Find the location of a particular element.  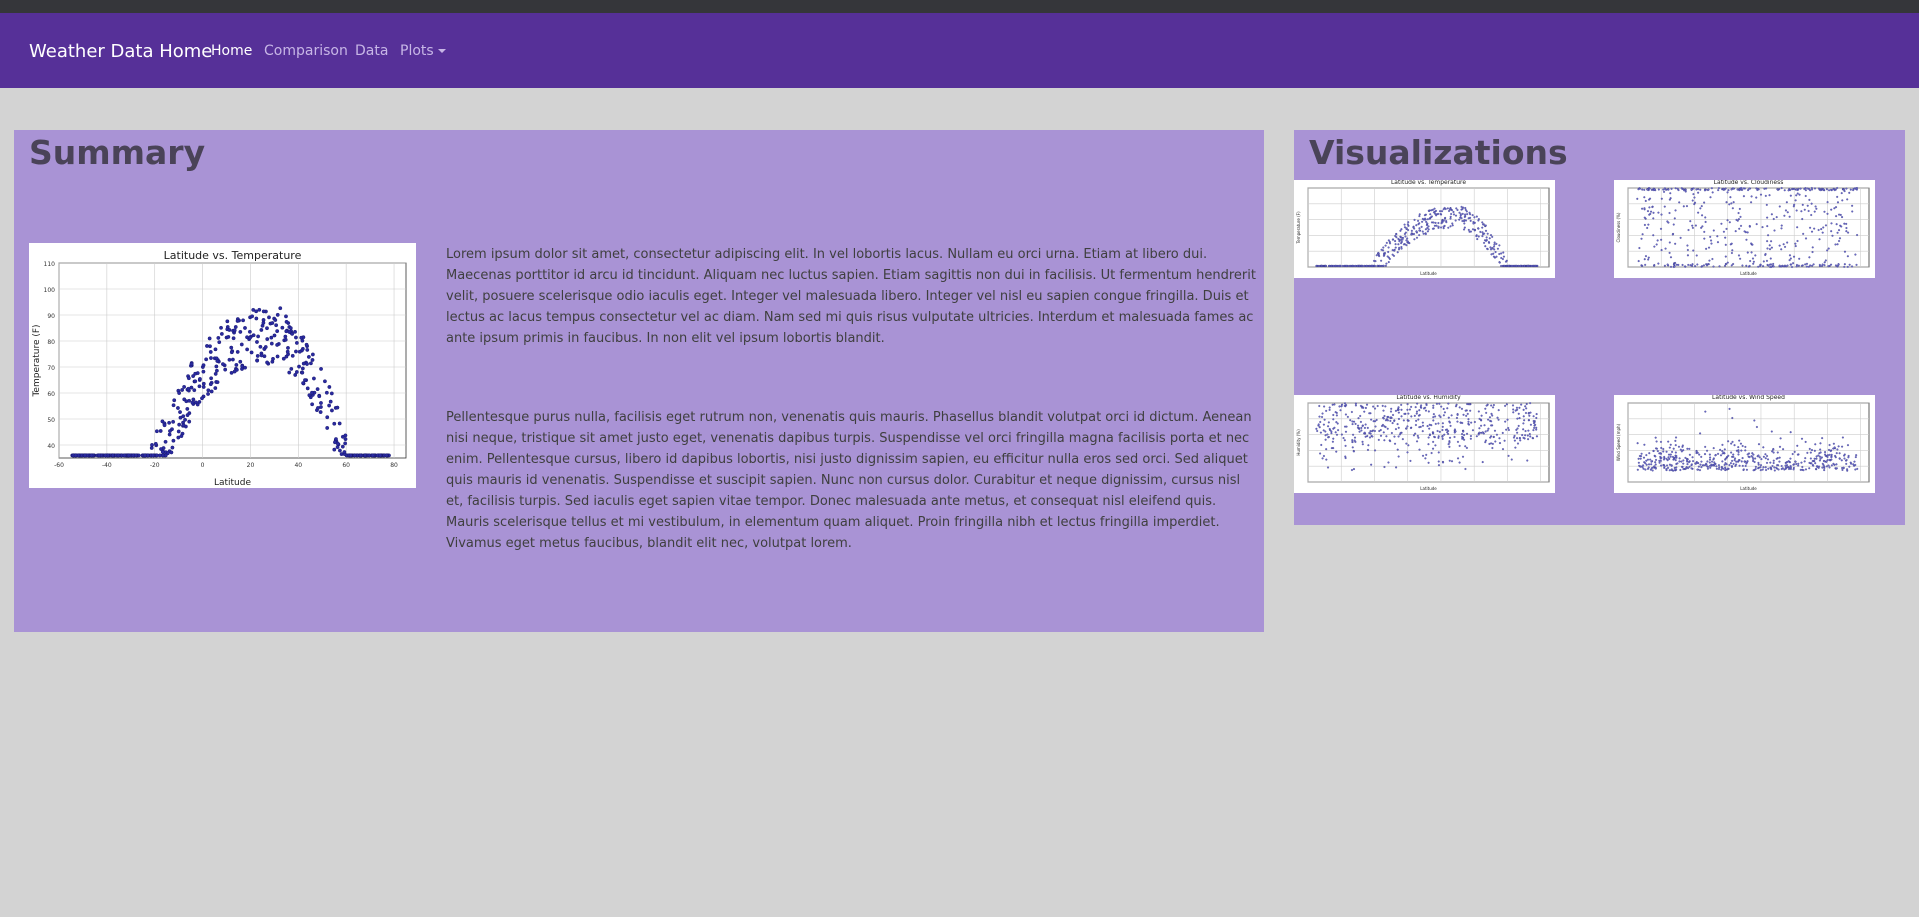

nav-link-comparison: Comparison is located at coordinates (306, 51).